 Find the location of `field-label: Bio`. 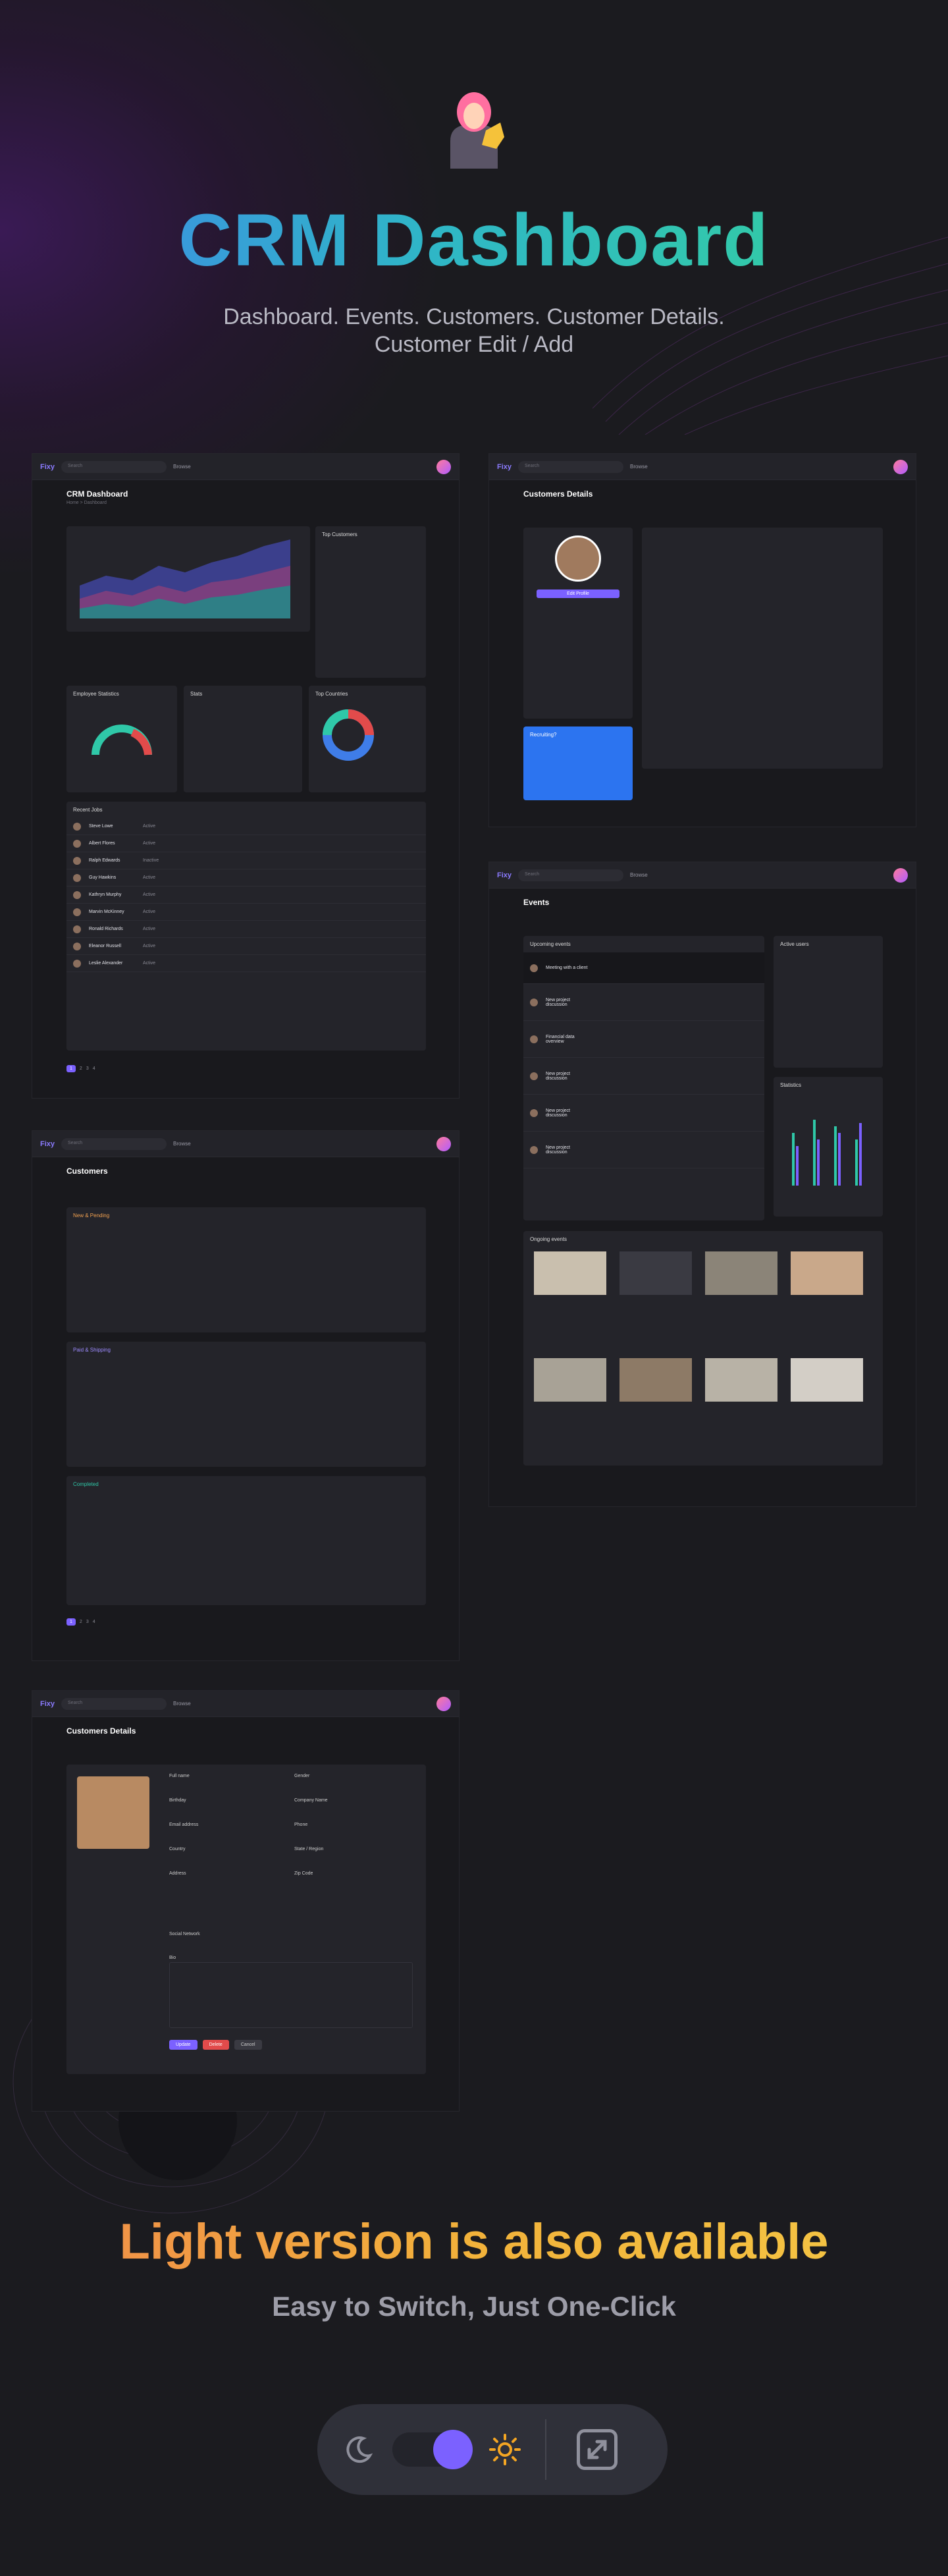

field-label: Bio is located at coordinates (172, 1958).